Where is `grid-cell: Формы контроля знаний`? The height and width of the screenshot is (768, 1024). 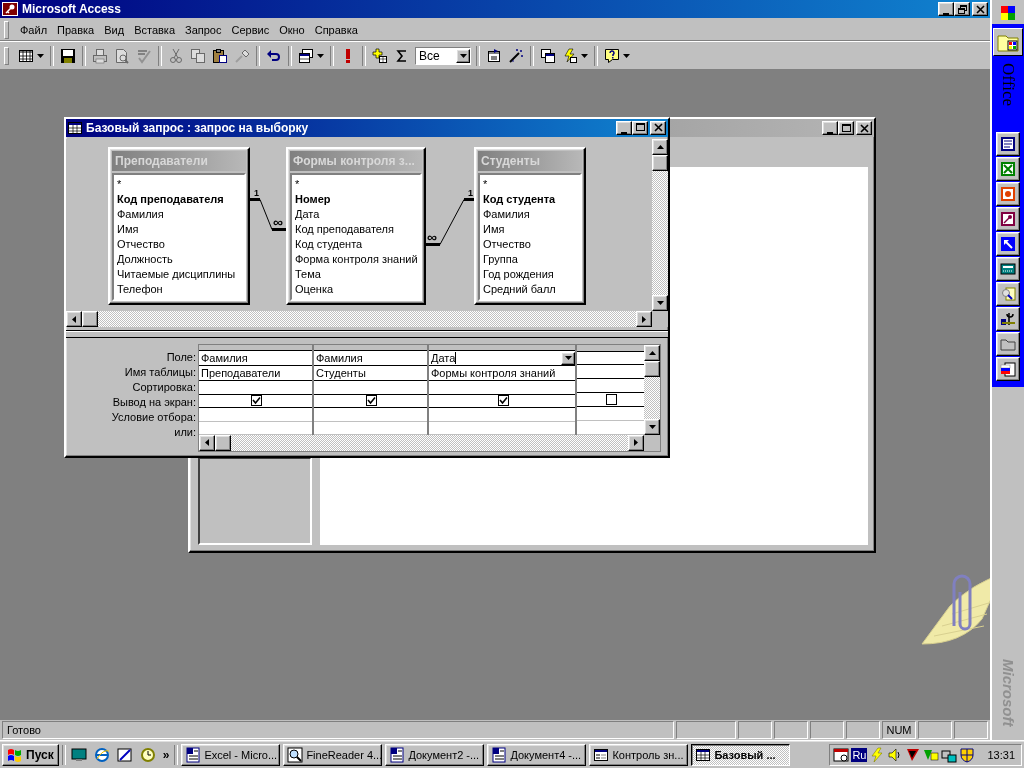 grid-cell: Формы контроля знаний is located at coordinates (502, 374).